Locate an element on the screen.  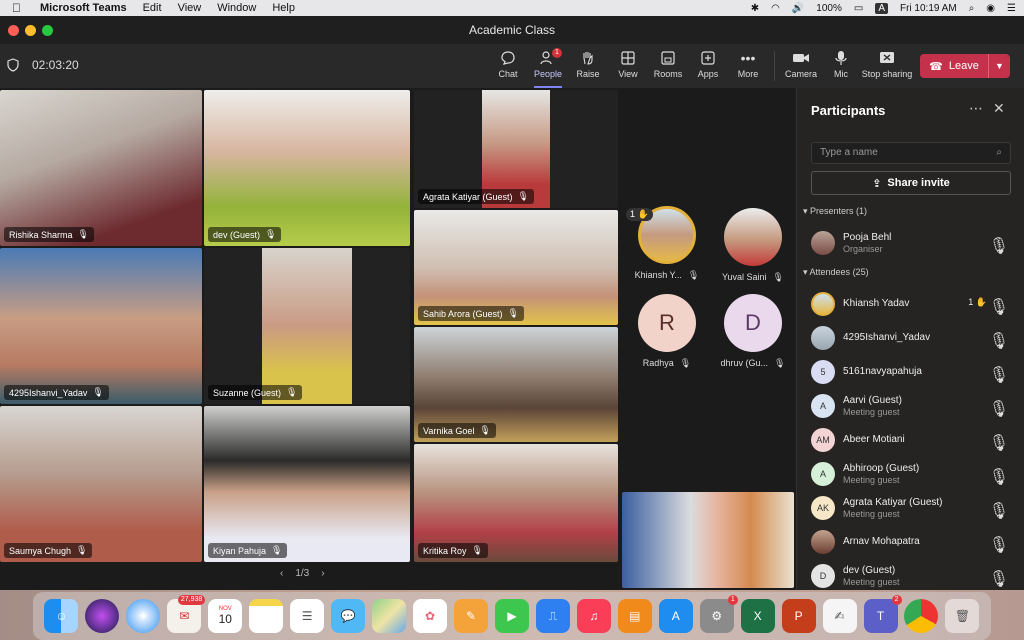
keynote-icon: ⎍ is located at coordinates (552, 616).